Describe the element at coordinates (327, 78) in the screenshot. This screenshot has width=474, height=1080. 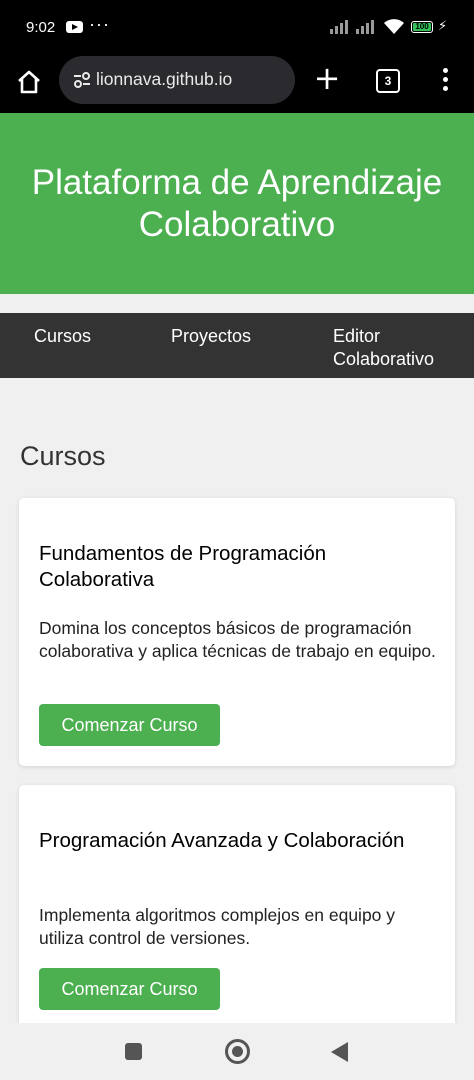
I see `new-tab-plus-icon: +` at that location.